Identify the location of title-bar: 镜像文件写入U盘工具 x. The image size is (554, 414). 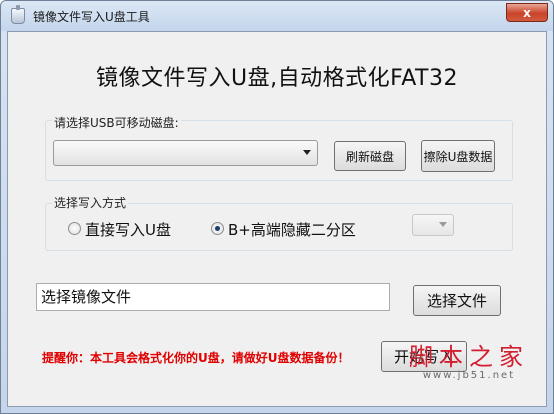
(277, 16).